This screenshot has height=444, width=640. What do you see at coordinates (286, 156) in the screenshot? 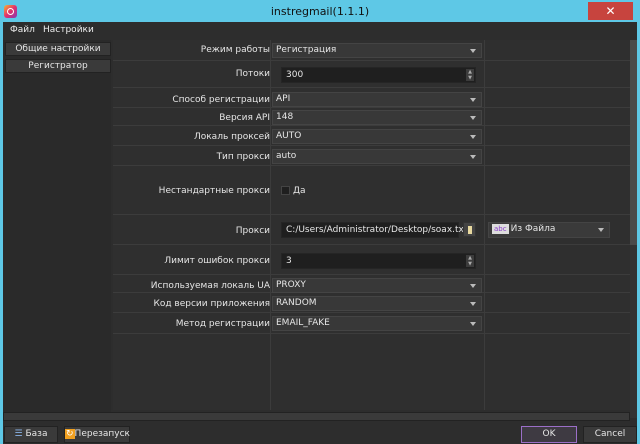
I see `proxy-type-value: auto` at bounding box center [286, 156].